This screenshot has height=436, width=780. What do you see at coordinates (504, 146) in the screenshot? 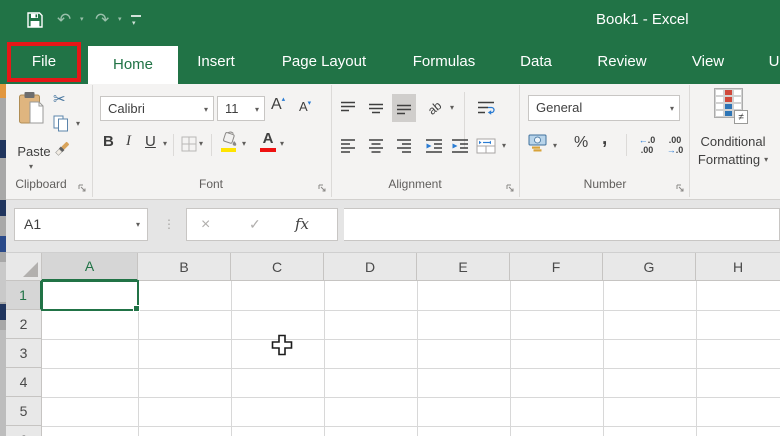
I see `merge-center-dropdown-icon: ▾` at bounding box center [504, 146].